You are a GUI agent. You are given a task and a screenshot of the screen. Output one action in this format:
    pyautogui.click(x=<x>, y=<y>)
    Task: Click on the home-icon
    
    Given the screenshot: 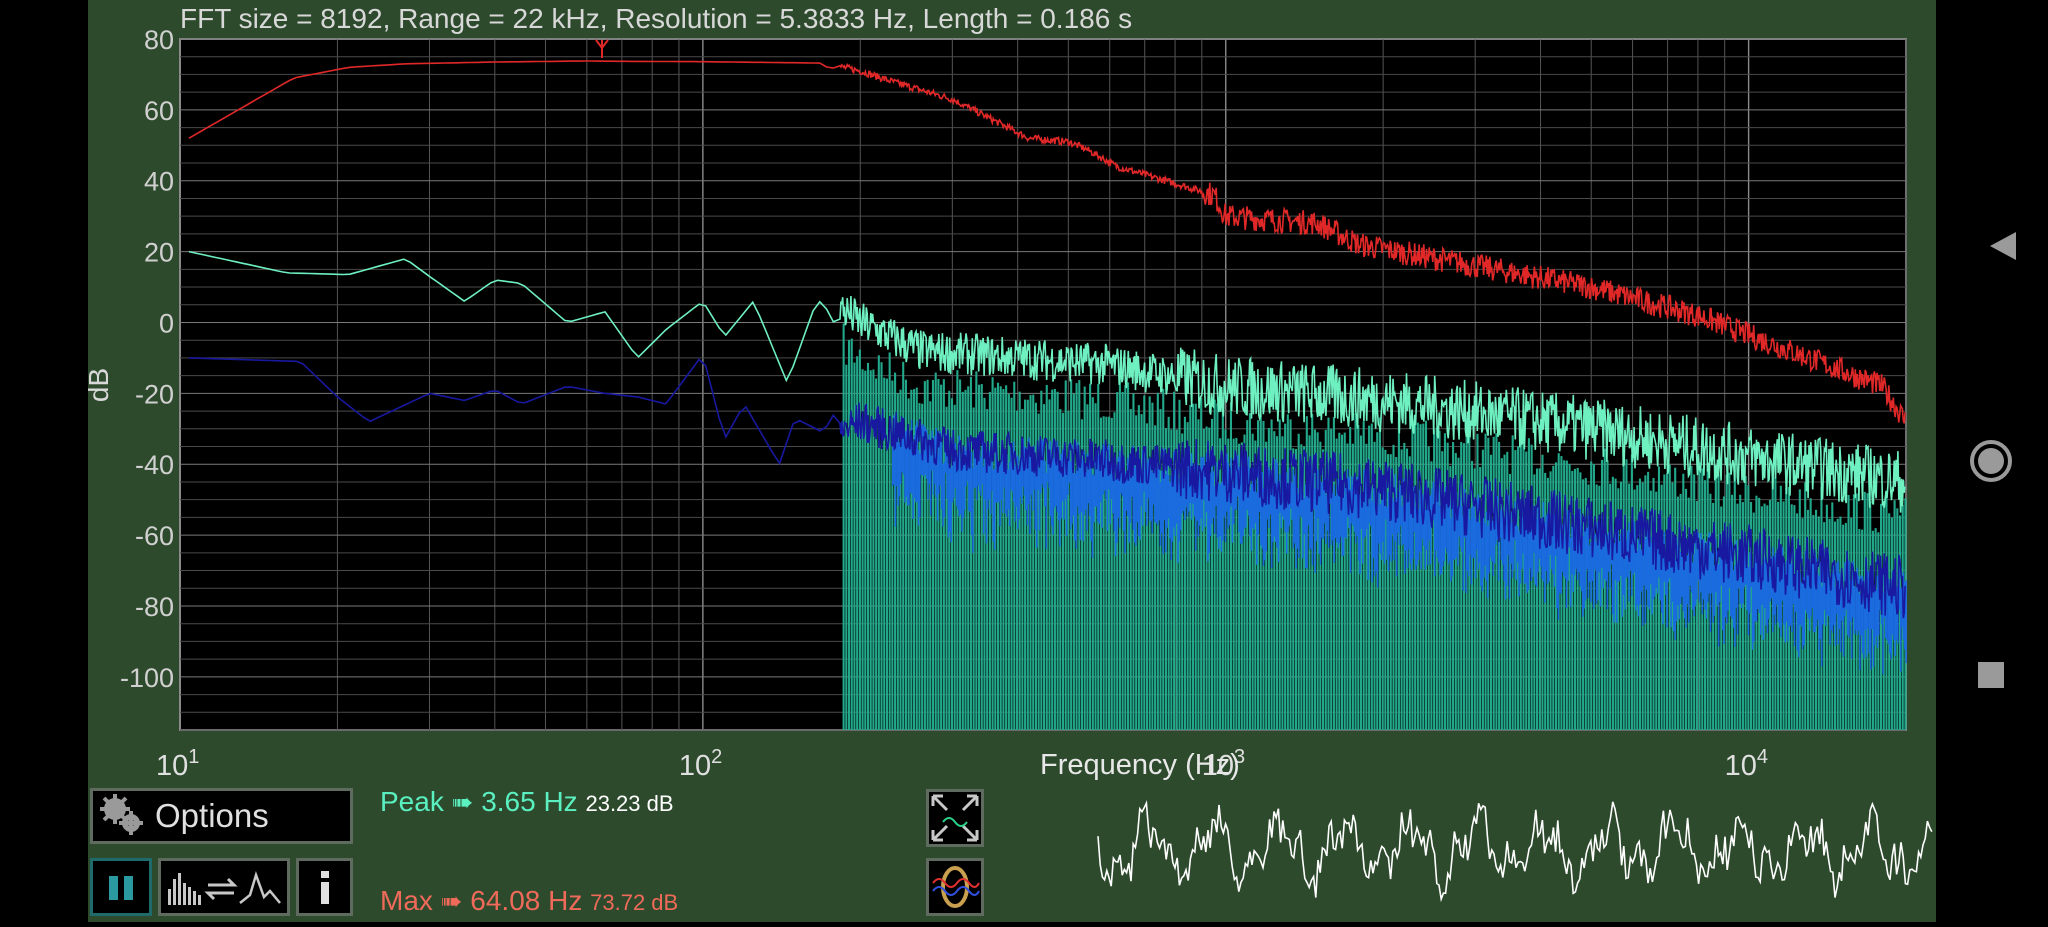 What is the action you would take?
    pyautogui.click(x=1991, y=461)
    